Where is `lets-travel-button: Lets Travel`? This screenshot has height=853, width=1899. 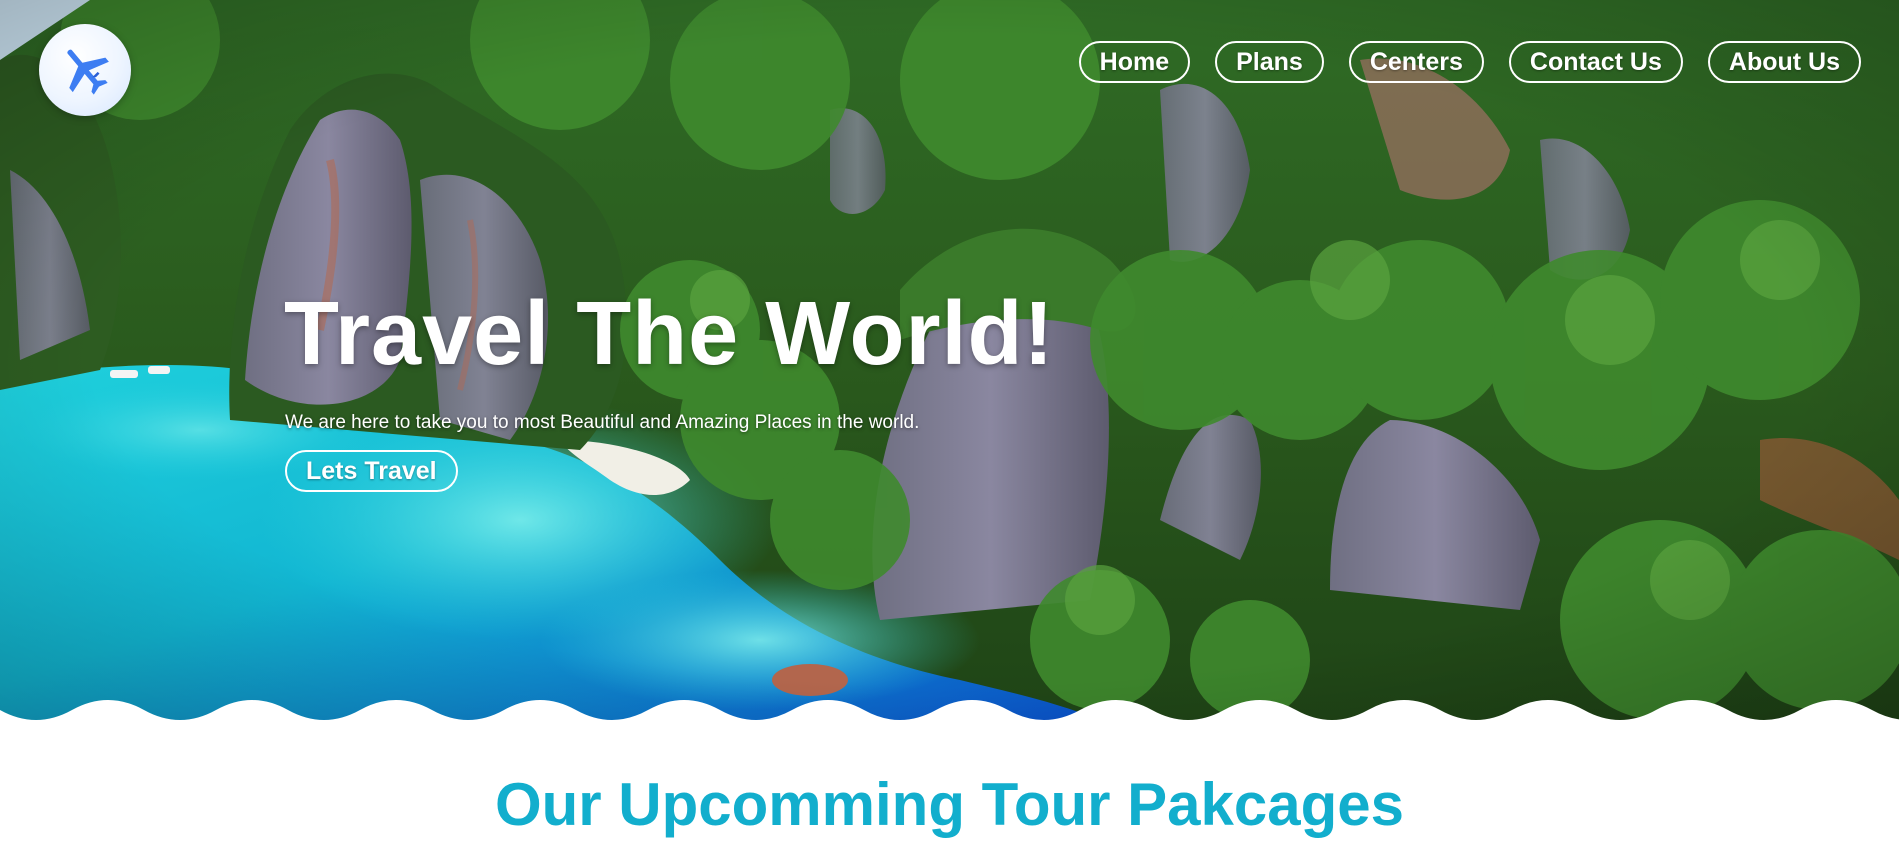 lets-travel-button: Lets Travel is located at coordinates (371, 471).